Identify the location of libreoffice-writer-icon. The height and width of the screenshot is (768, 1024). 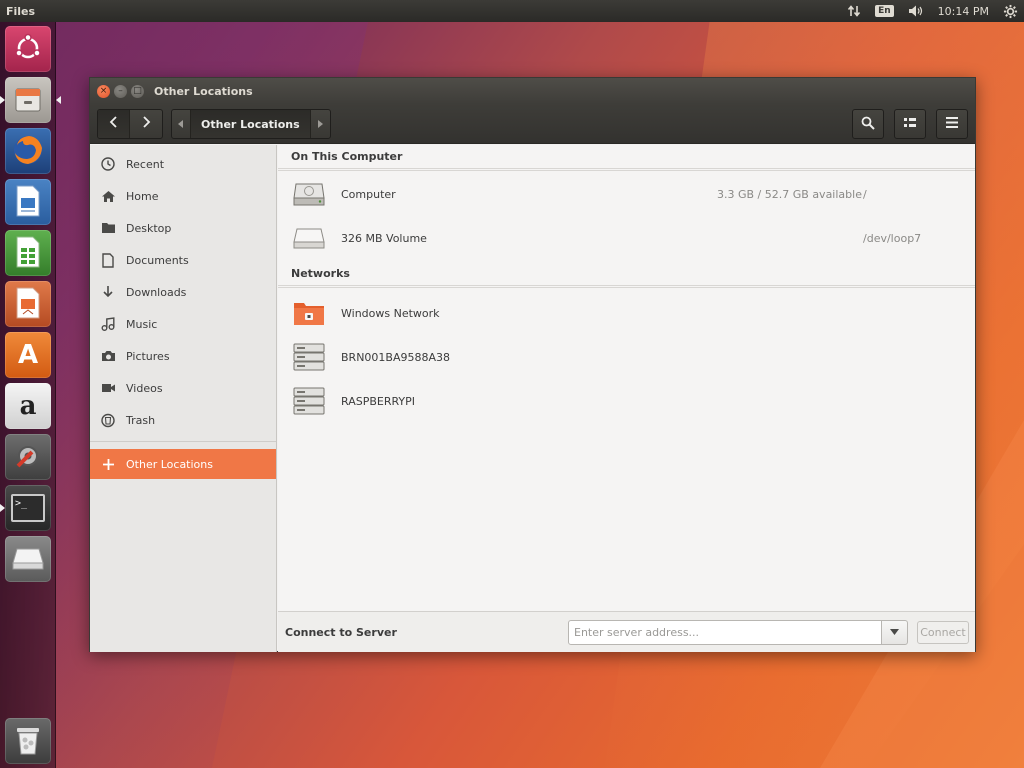
(28, 202).